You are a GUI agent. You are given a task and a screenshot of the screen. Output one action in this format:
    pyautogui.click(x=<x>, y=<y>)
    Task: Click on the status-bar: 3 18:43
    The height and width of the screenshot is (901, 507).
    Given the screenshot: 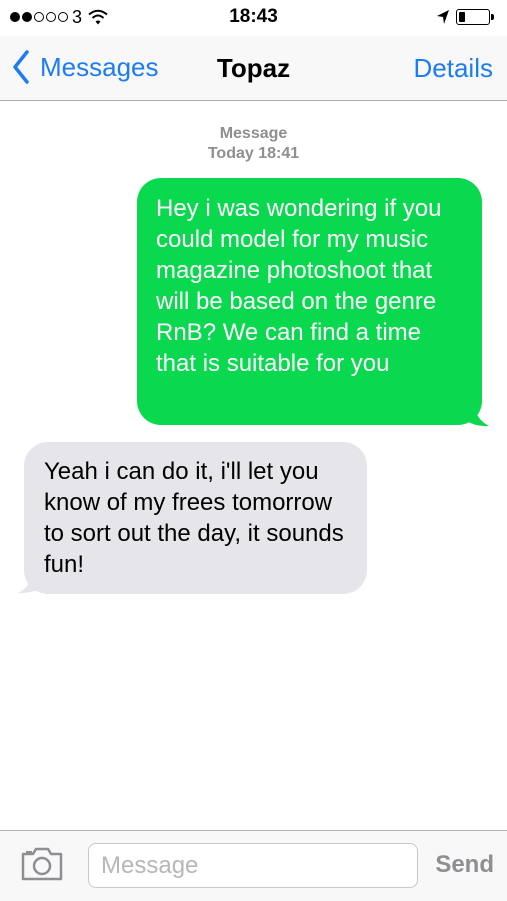 What is the action you would take?
    pyautogui.click(x=253, y=18)
    